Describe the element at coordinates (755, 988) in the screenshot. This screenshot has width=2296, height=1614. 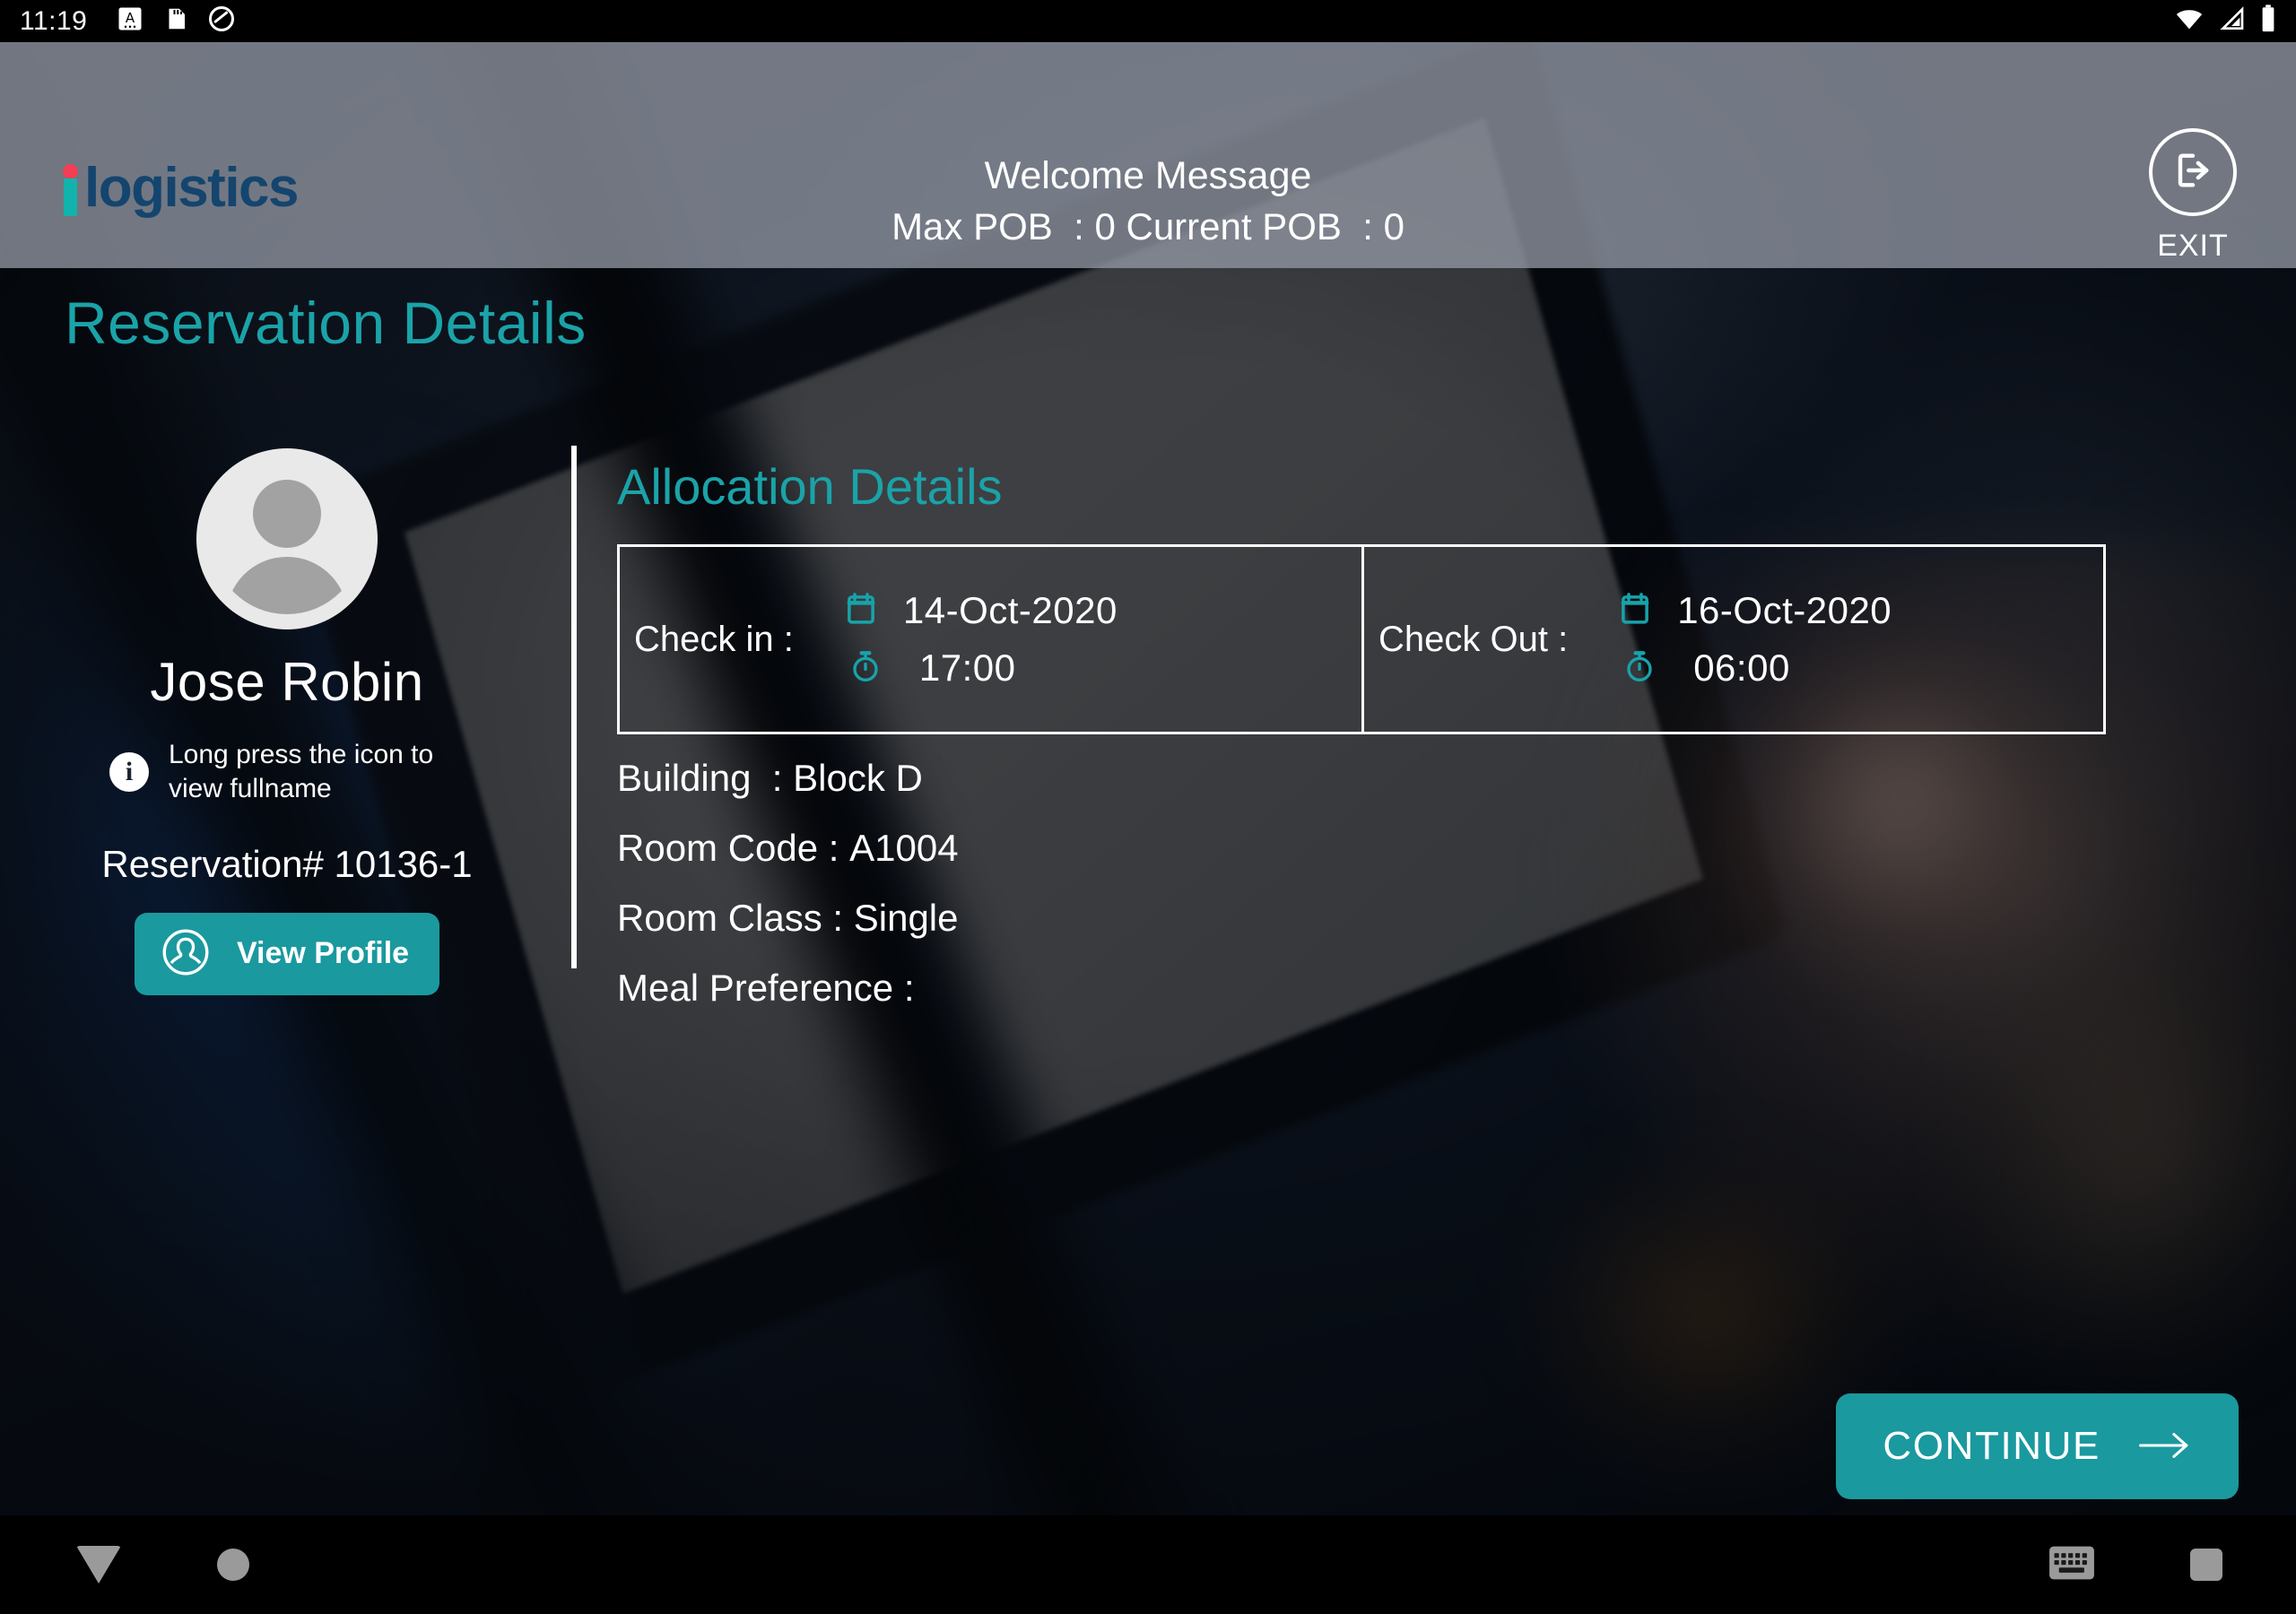
I see `detail-key: Meal Preference` at that location.